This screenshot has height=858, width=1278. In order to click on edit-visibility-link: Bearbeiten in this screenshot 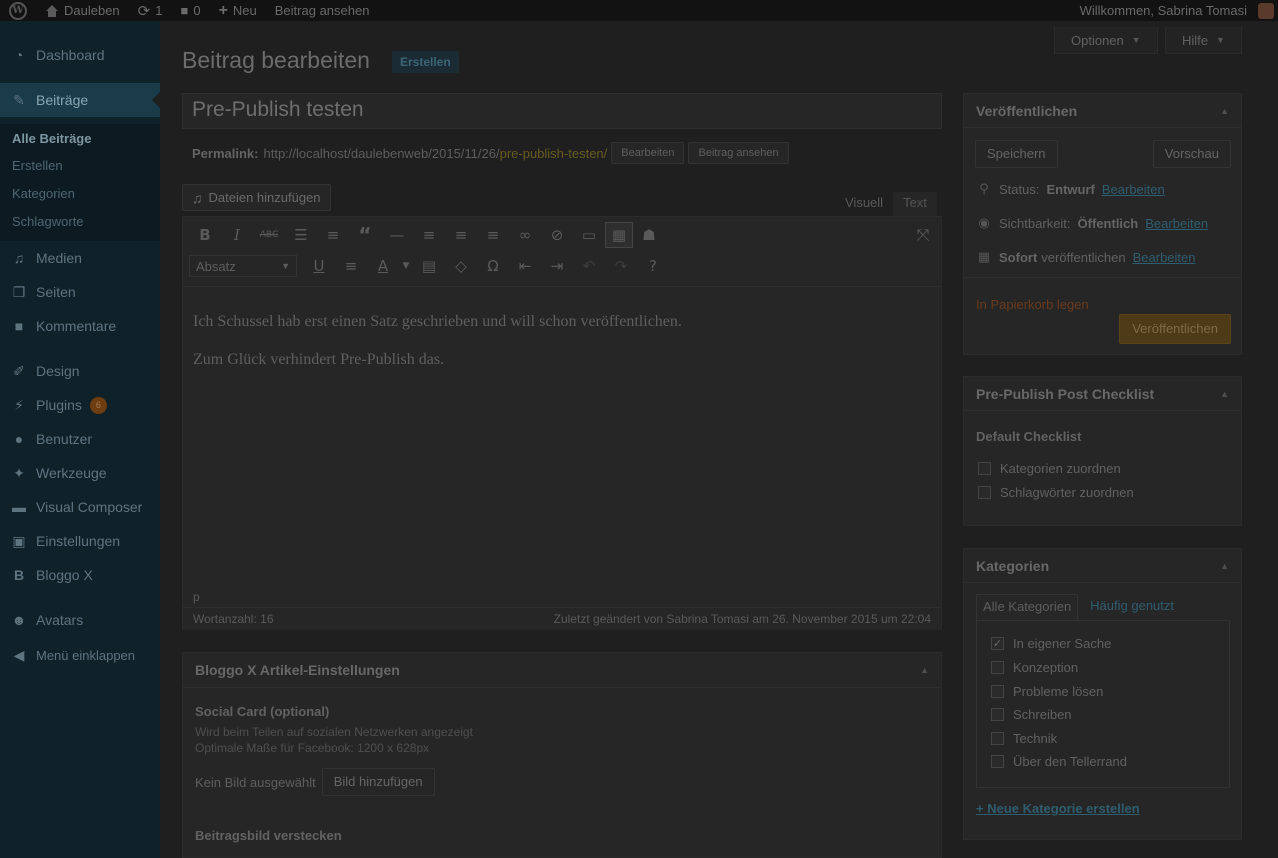, I will do `click(1176, 223)`.